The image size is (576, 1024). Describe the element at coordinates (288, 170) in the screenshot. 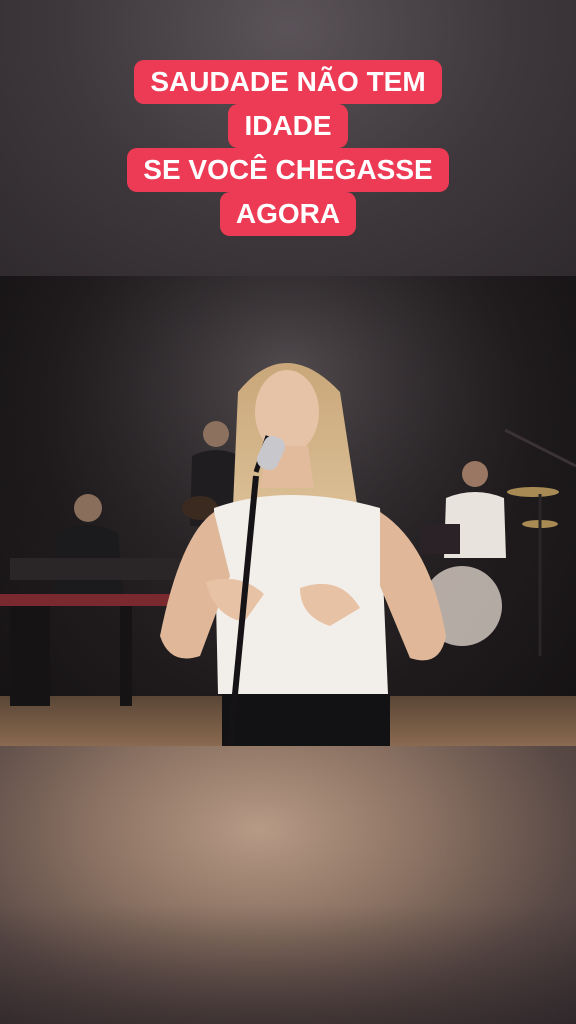

I see `caption-line-3: SE VOCÊ CHEGASSE` at that location.